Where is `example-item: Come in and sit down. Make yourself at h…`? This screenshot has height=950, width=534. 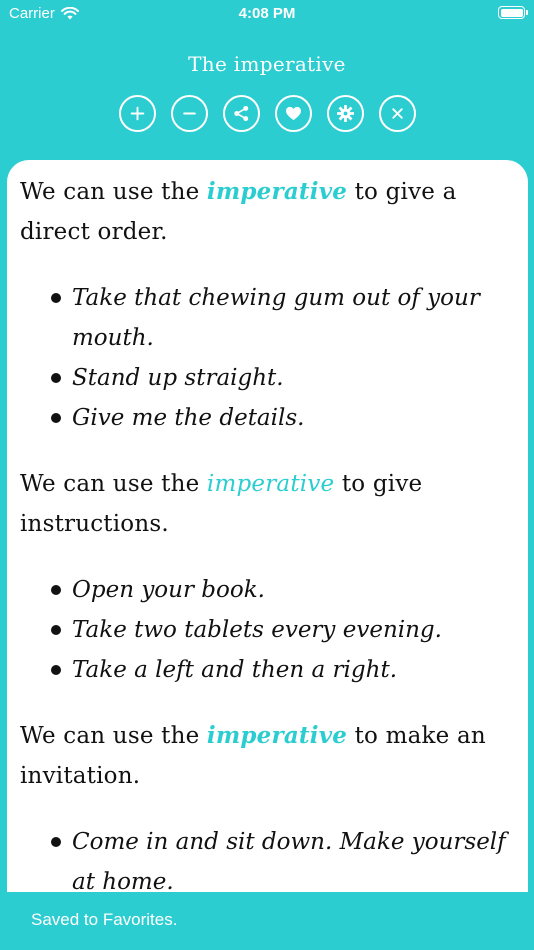 example-item: Come in and sit down. Make yourself at h… is located at coordinates (283, 857).